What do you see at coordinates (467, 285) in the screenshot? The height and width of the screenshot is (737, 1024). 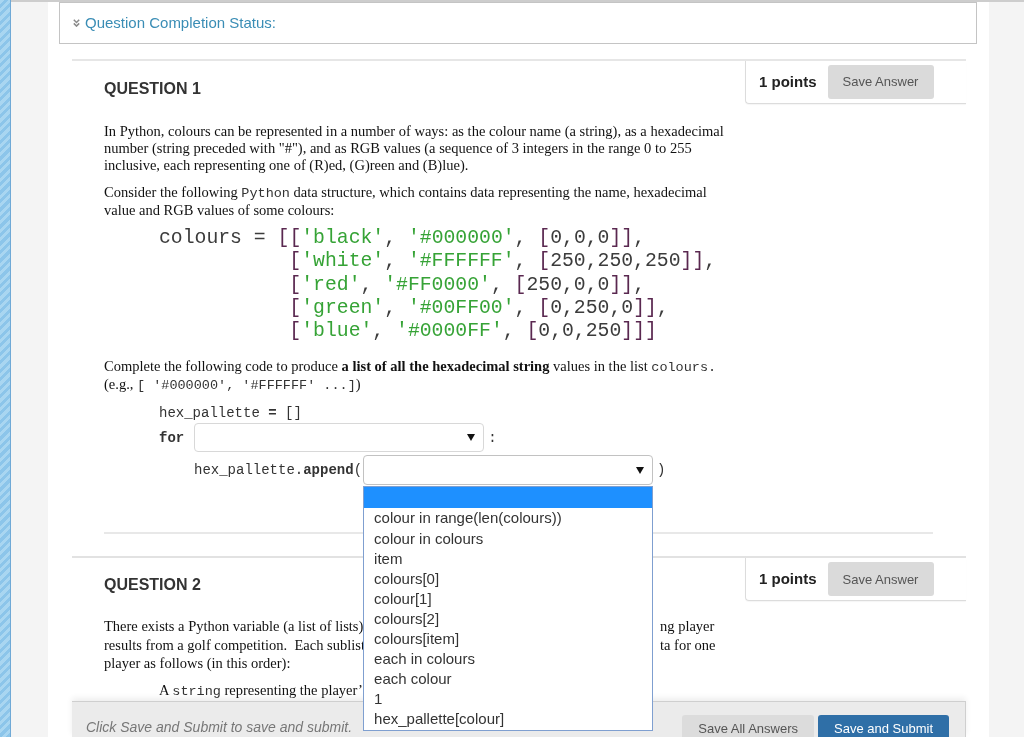 I see `code-line: ['red', '#FF0000', [250,0,0]],` at bounding box center [467, 285].